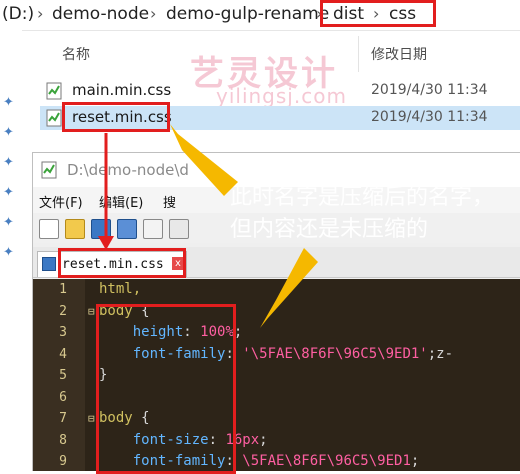 The image size is (520, 474). Describe the element at coordinates (289, 288) in the screenshot. I see `yellow-arrow-lower` at that location.